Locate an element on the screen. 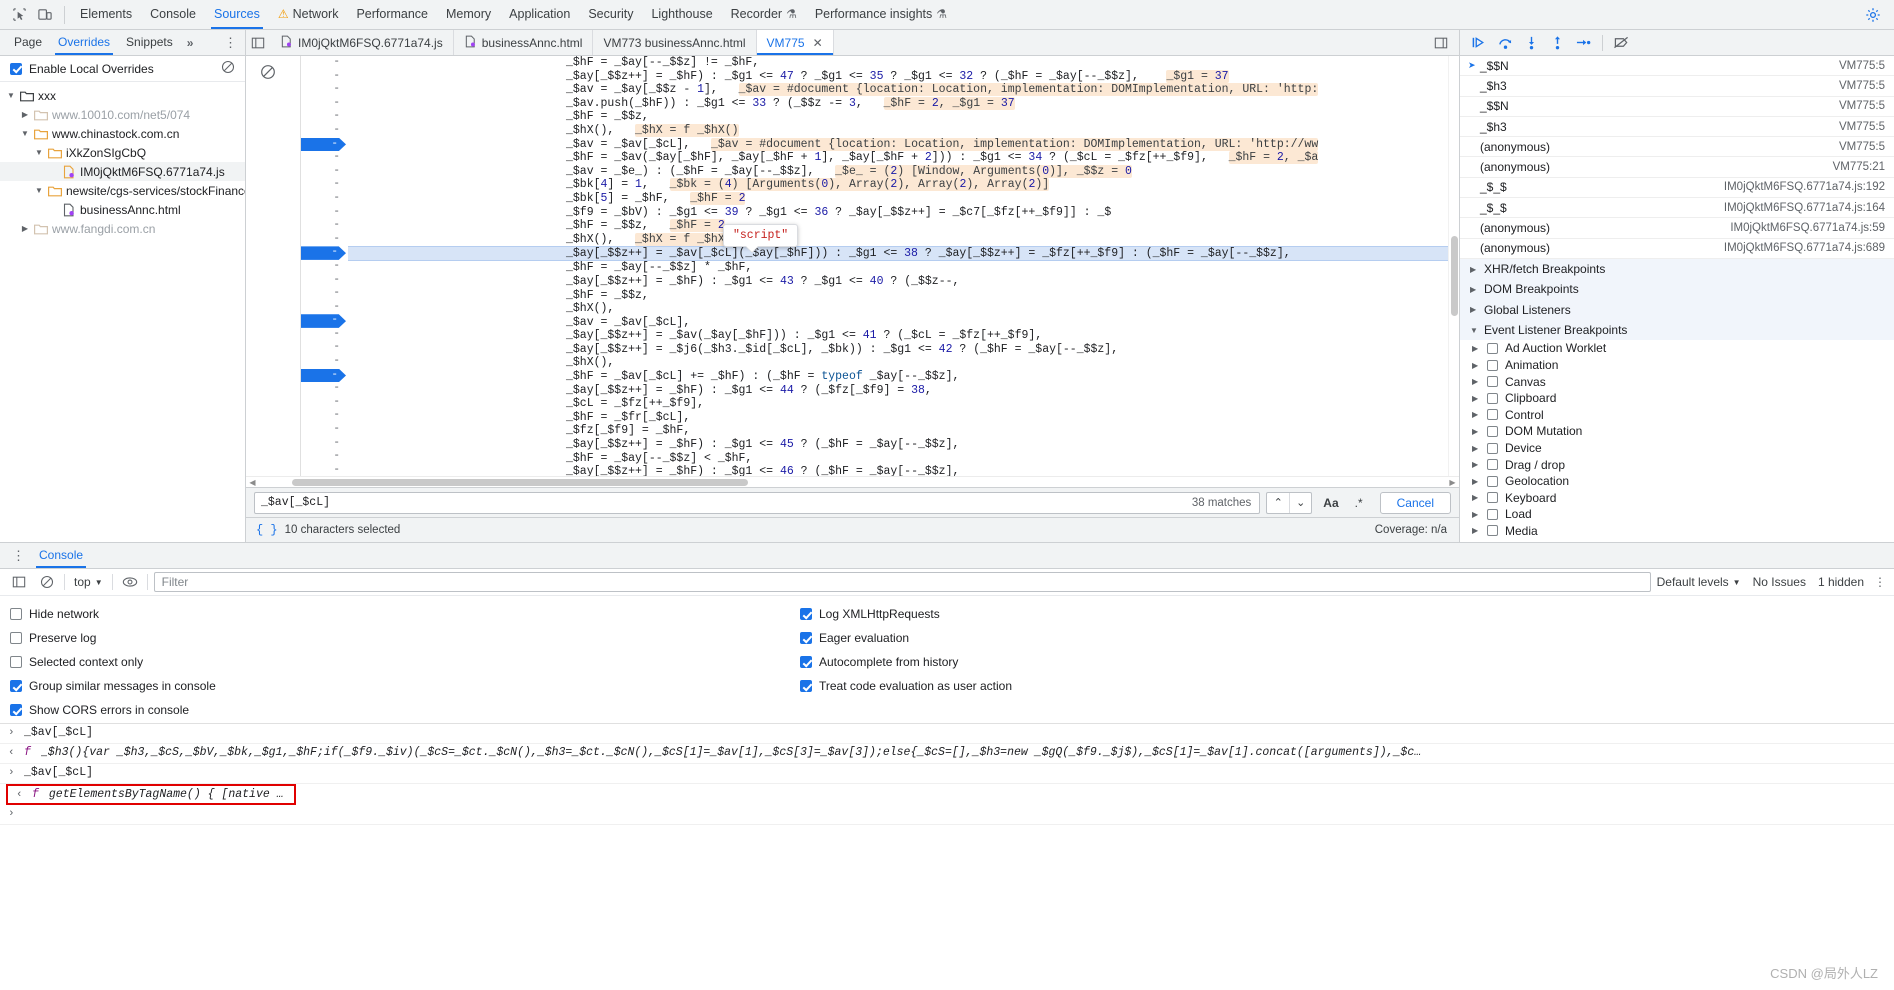  step-into-button is located at coordinates (1531, 43).